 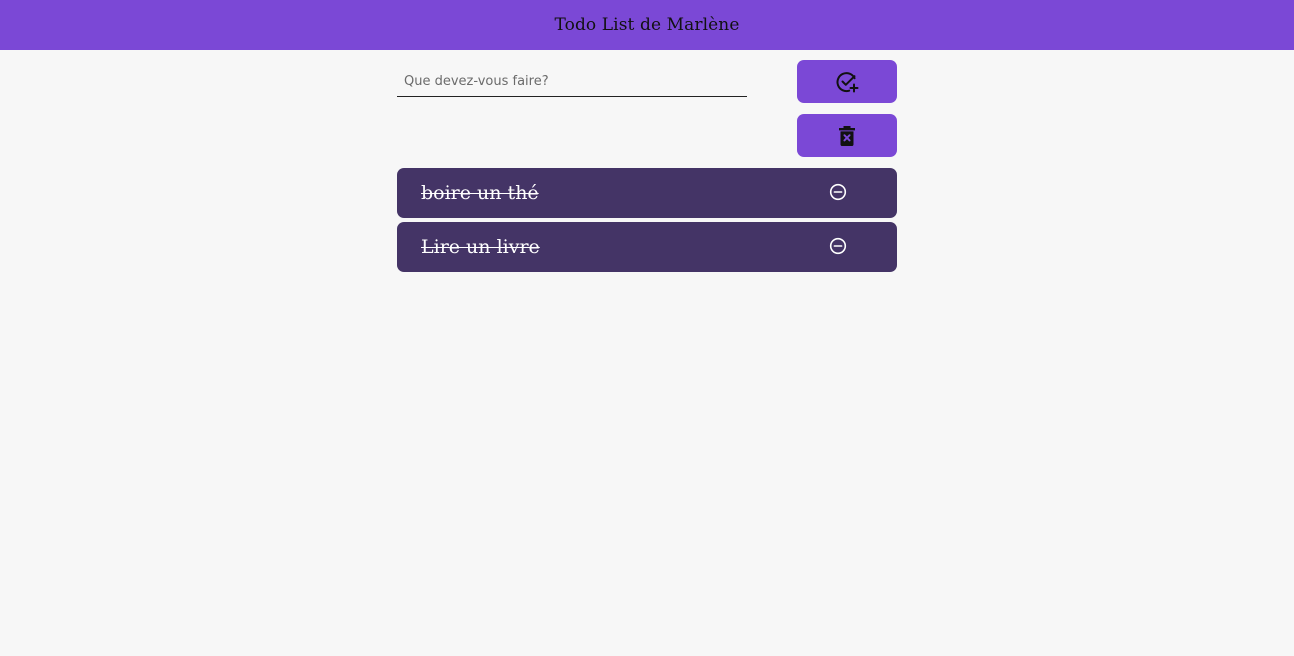 What do you see at coordinates (480, 193) in the screenshot?
I see `todo-text: boire un thé` at bounding box center [480, 193].